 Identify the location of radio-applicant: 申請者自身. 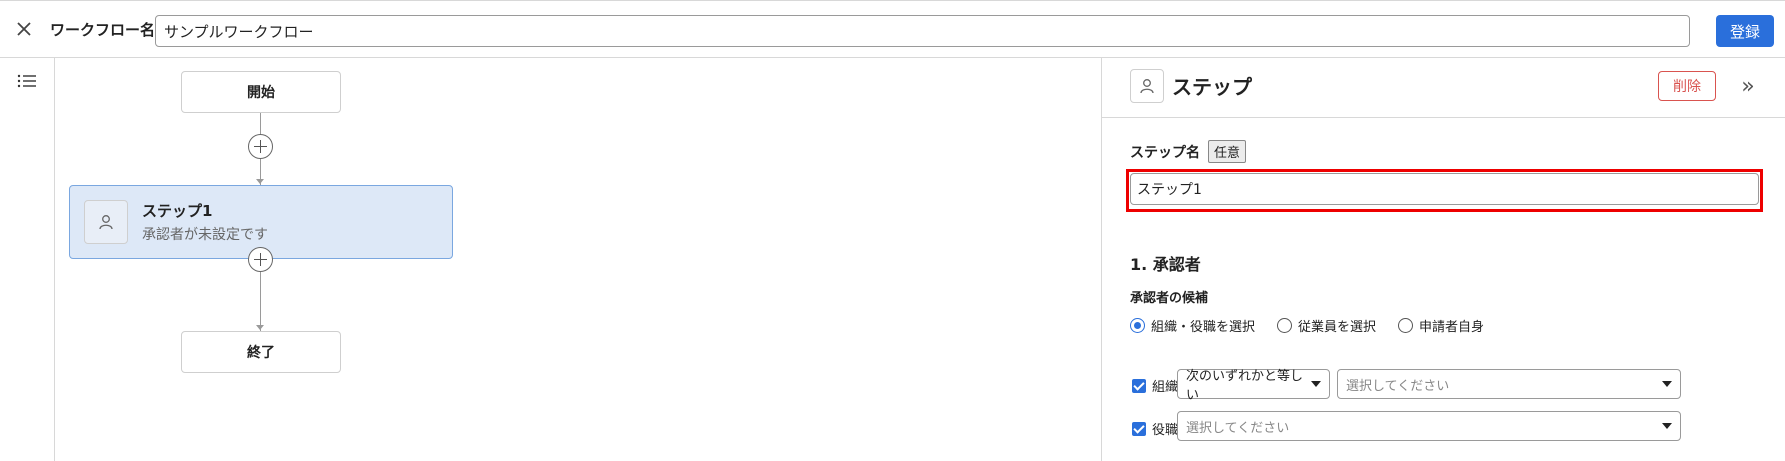
(1441, 325).